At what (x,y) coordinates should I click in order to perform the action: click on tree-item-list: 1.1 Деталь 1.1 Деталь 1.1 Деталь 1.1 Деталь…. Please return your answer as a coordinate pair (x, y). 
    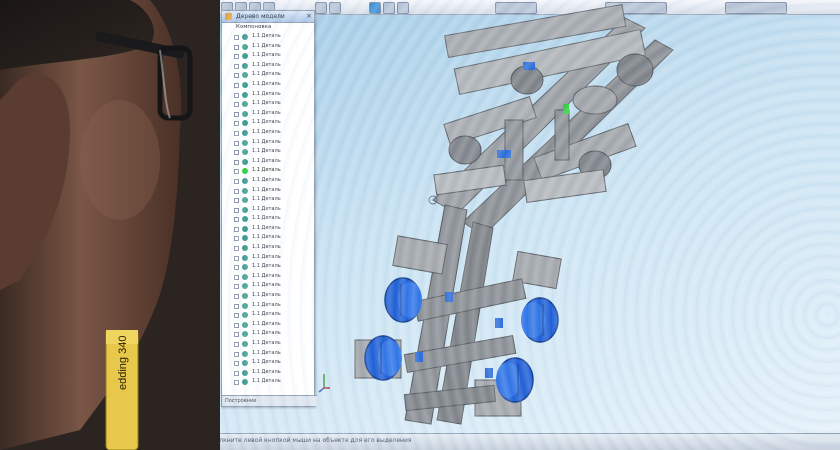
    Looking at the image, I should click on (268, 209).